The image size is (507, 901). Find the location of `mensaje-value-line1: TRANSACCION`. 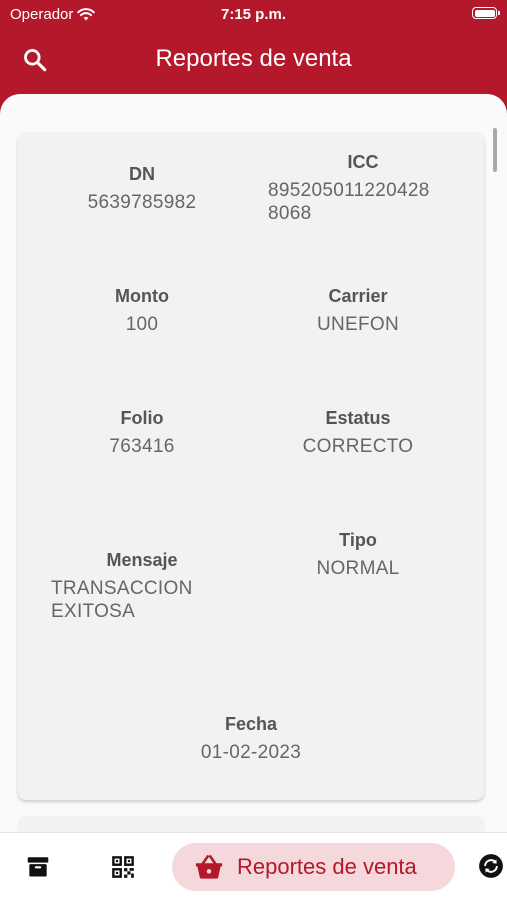

mensaje-value-line1: TRANSACCION is located at coordinates (122, 588).